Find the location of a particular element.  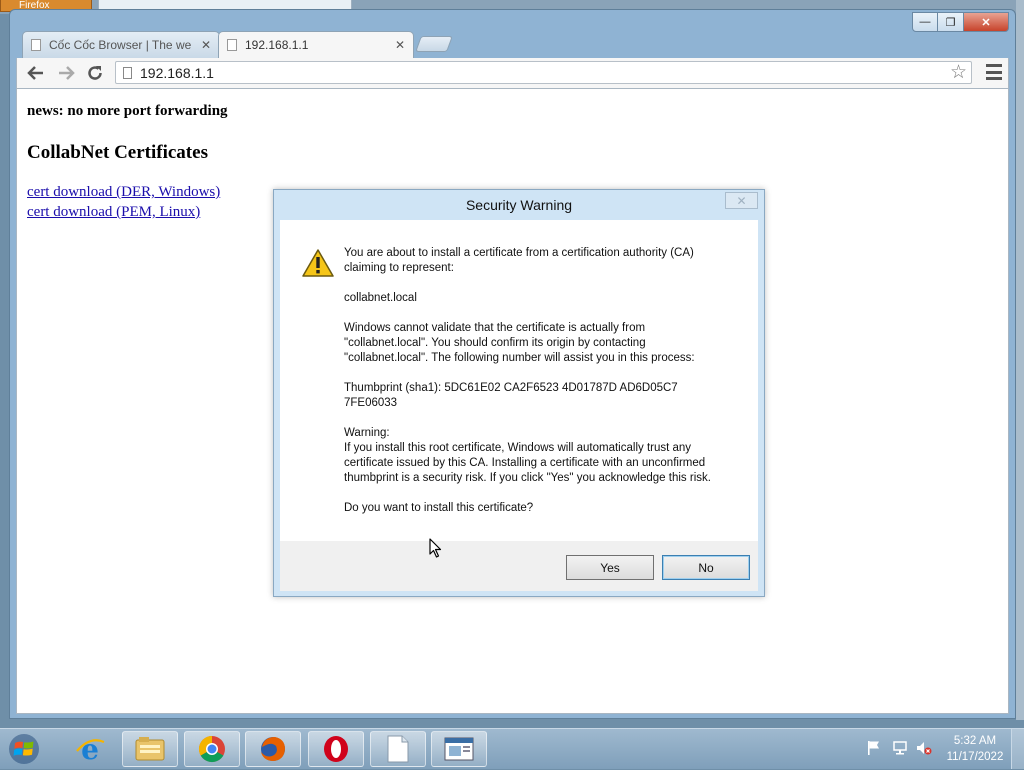

taskbar-chrome is located at coordinates (212, 749).